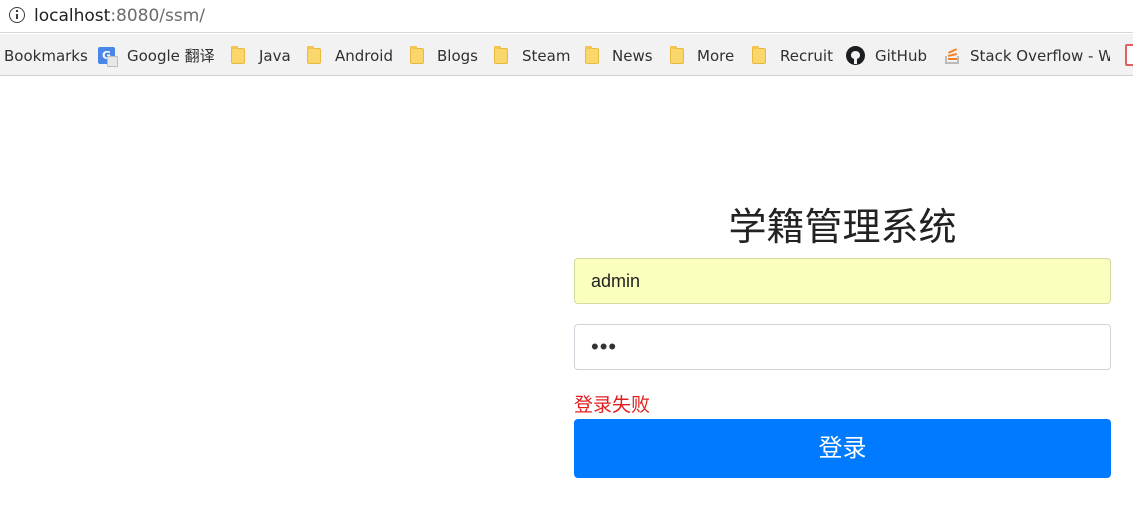  Describe the element at coordinates (108, 57) in the screenshot. I see `google-translate-icon: G` at that location.